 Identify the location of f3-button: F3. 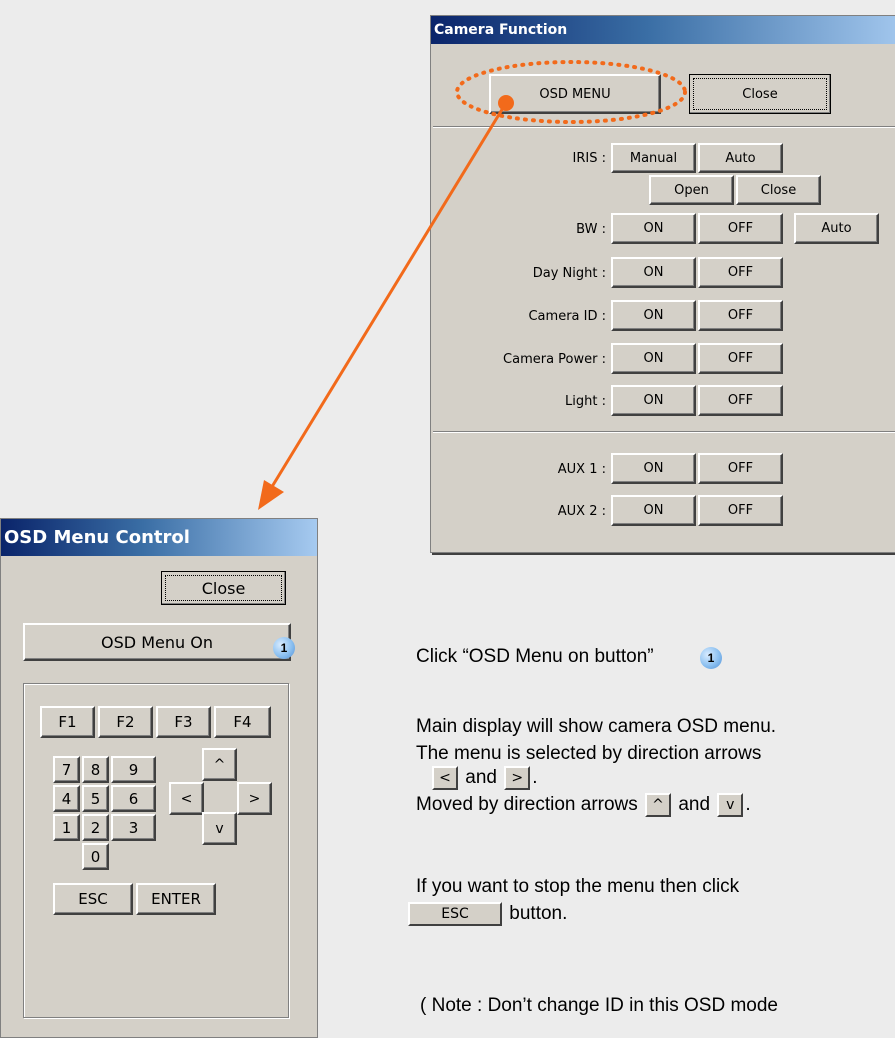
(183, 722).